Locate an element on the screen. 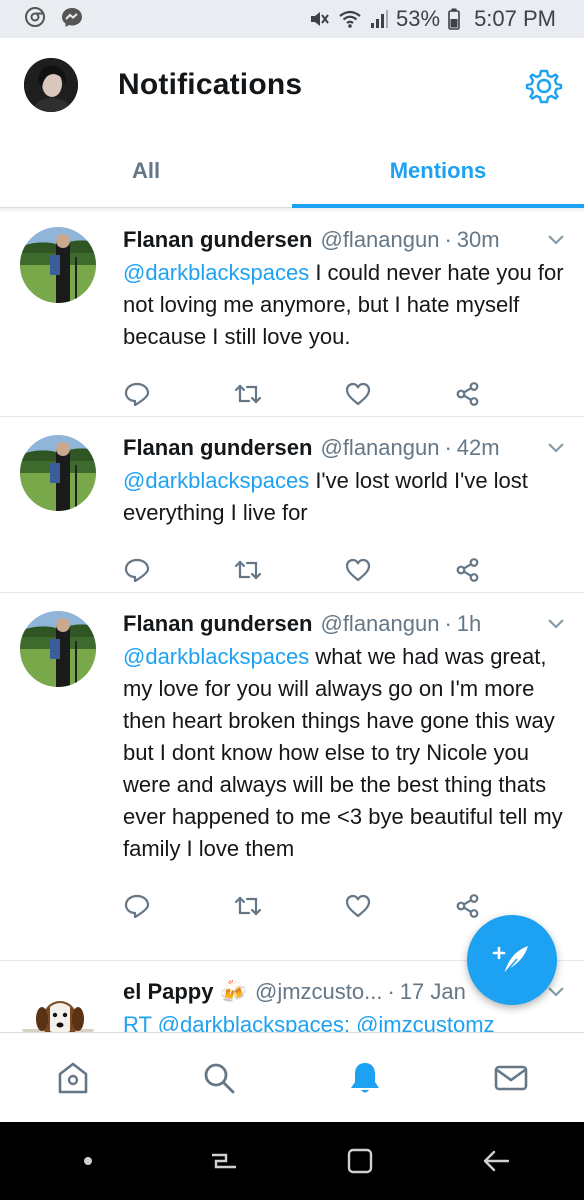  notification-tabs: All Mentions is located at coordinates (292, 171).